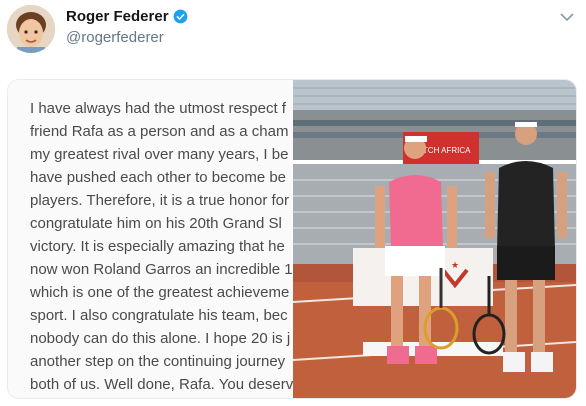 The image size is (586, 406). Describe the element at coordinates (117, 16) in the screenshot. I see `author-name: Roger Federer` at that location.